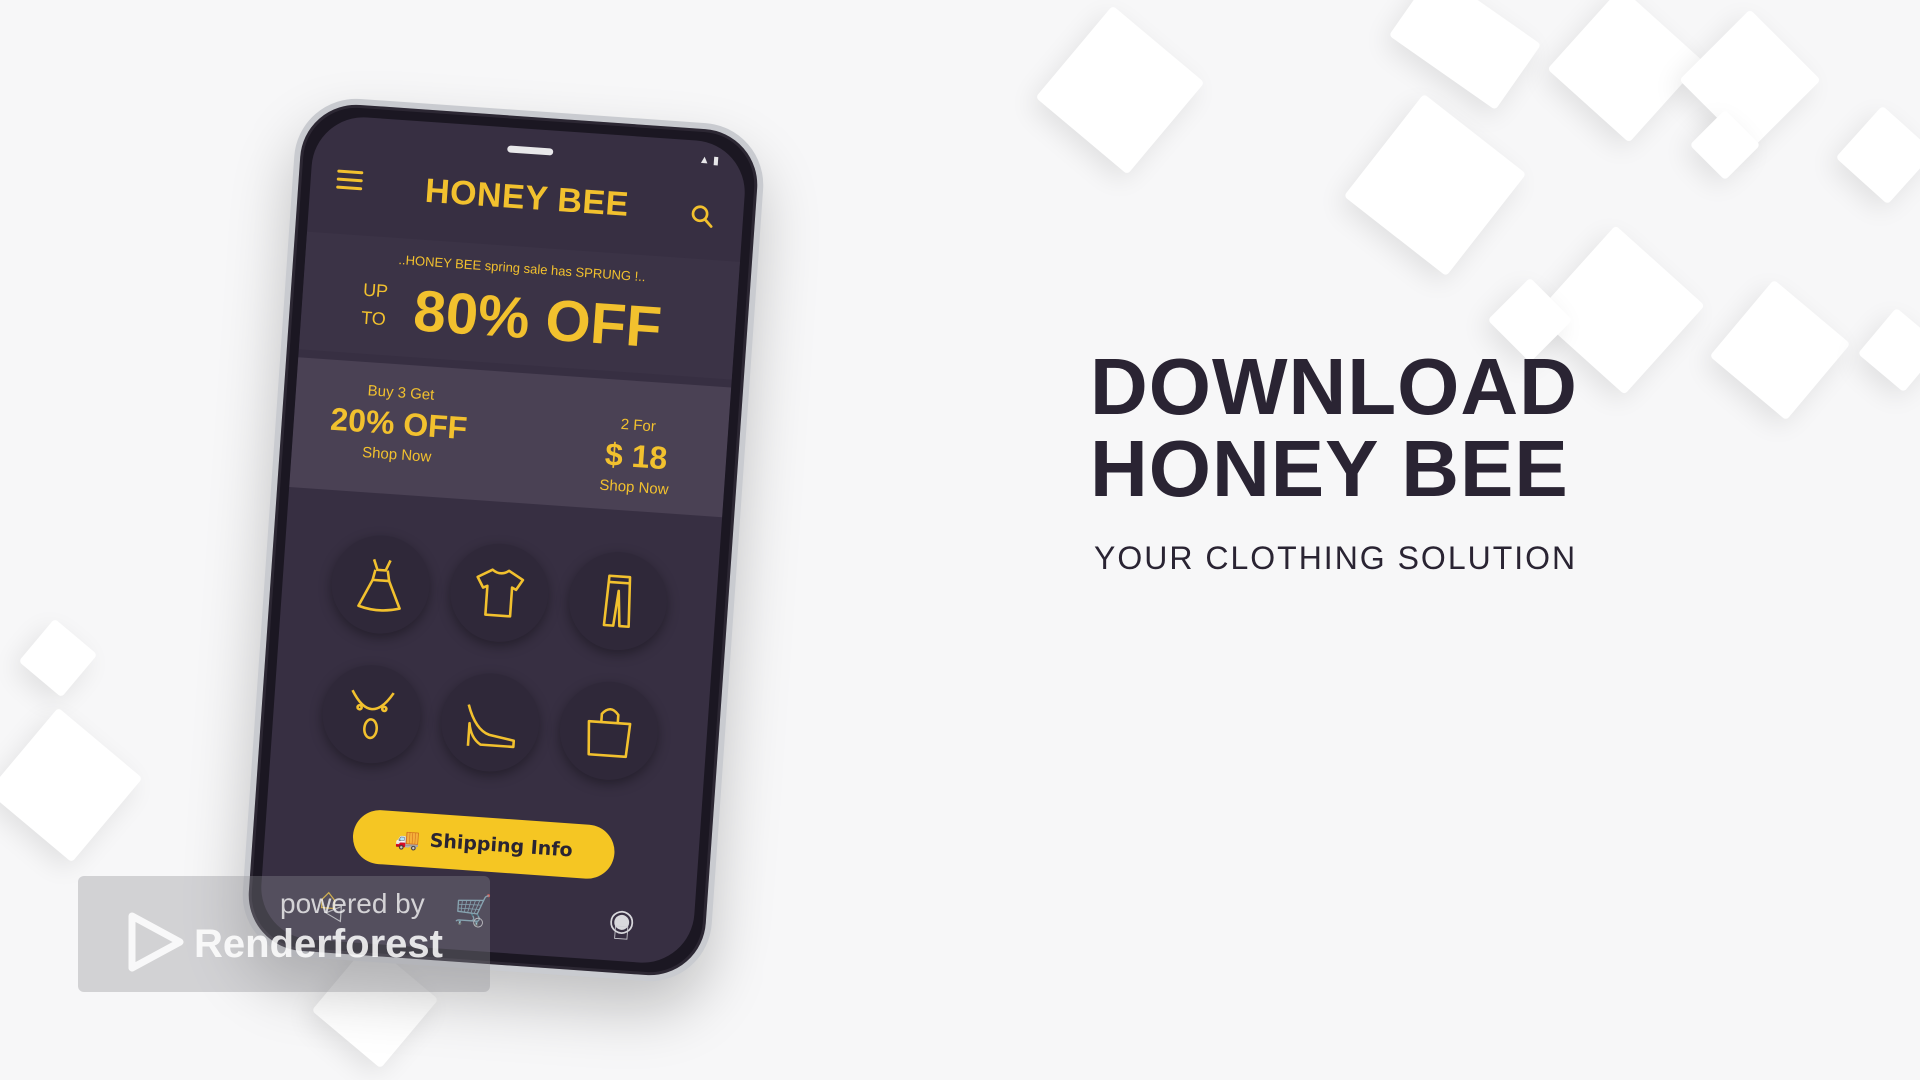 The height and width of the screenshot is (1080, 1920). I want to click on necklace-icon, so click(373, 714).